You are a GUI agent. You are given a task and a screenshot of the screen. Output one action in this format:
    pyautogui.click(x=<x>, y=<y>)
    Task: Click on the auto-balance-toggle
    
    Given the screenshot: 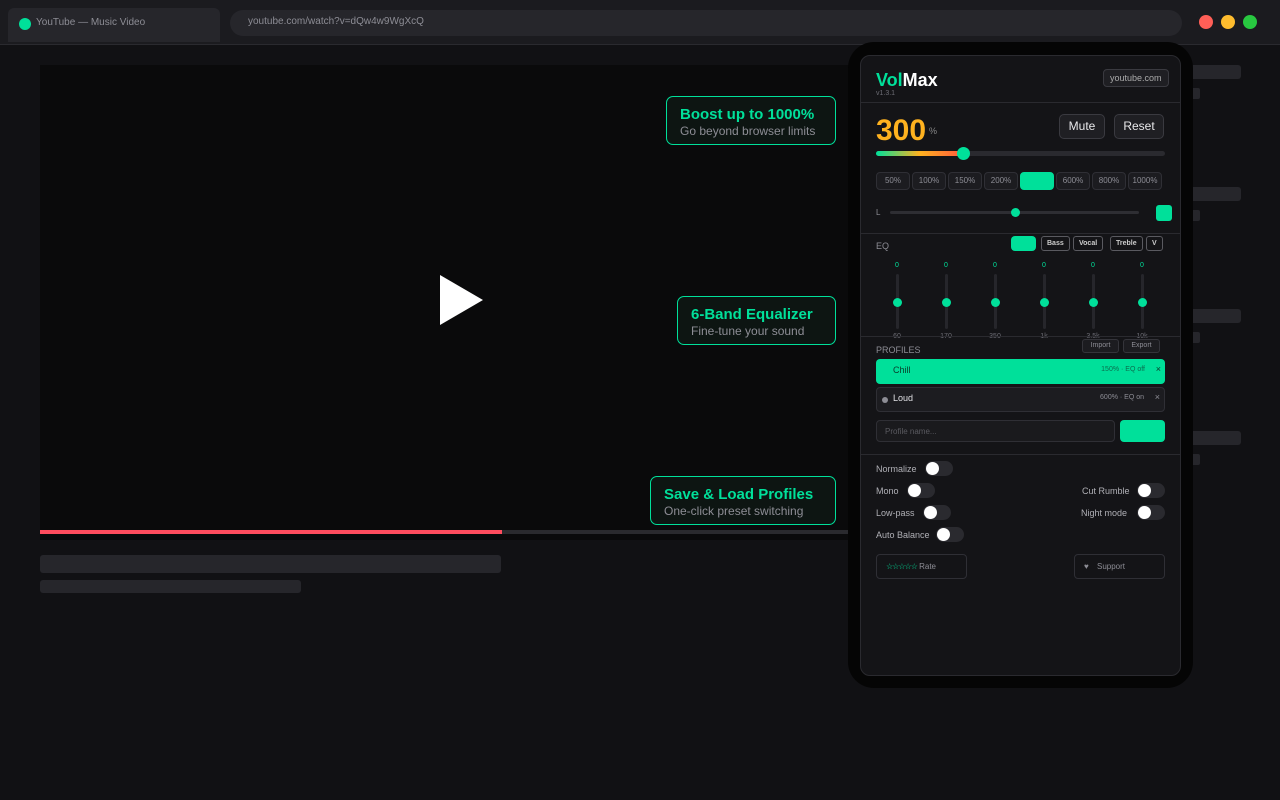 What is the action you would take?
    pyautogui.click(x=950, y=534)
    